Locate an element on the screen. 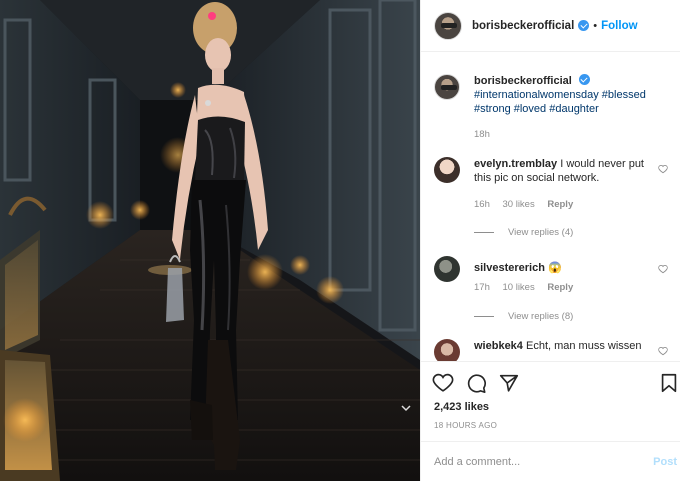 Image resolution: width=680 pixels, height=481 pixels. view-replies-button: View replies (8) is located at coordinates (523, 316).